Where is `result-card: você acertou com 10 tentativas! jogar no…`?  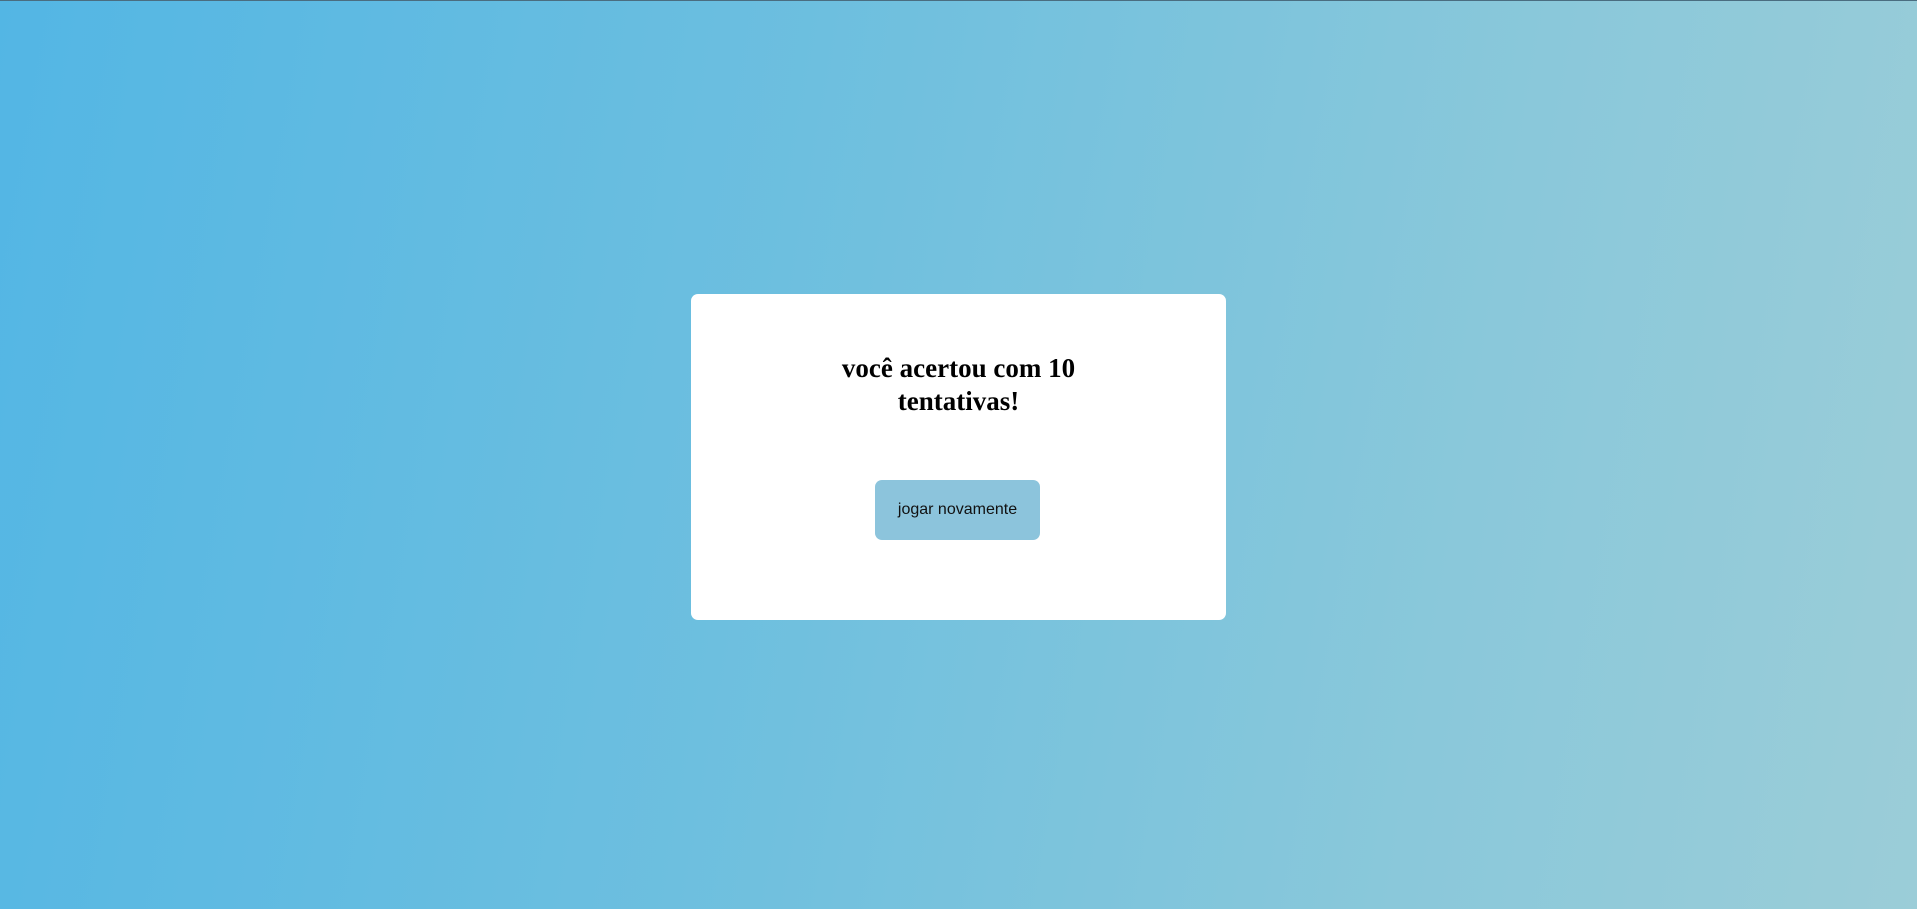
result-card: você acertou com 10 tentativas! jogar no… is located at coordinates (958, 457).